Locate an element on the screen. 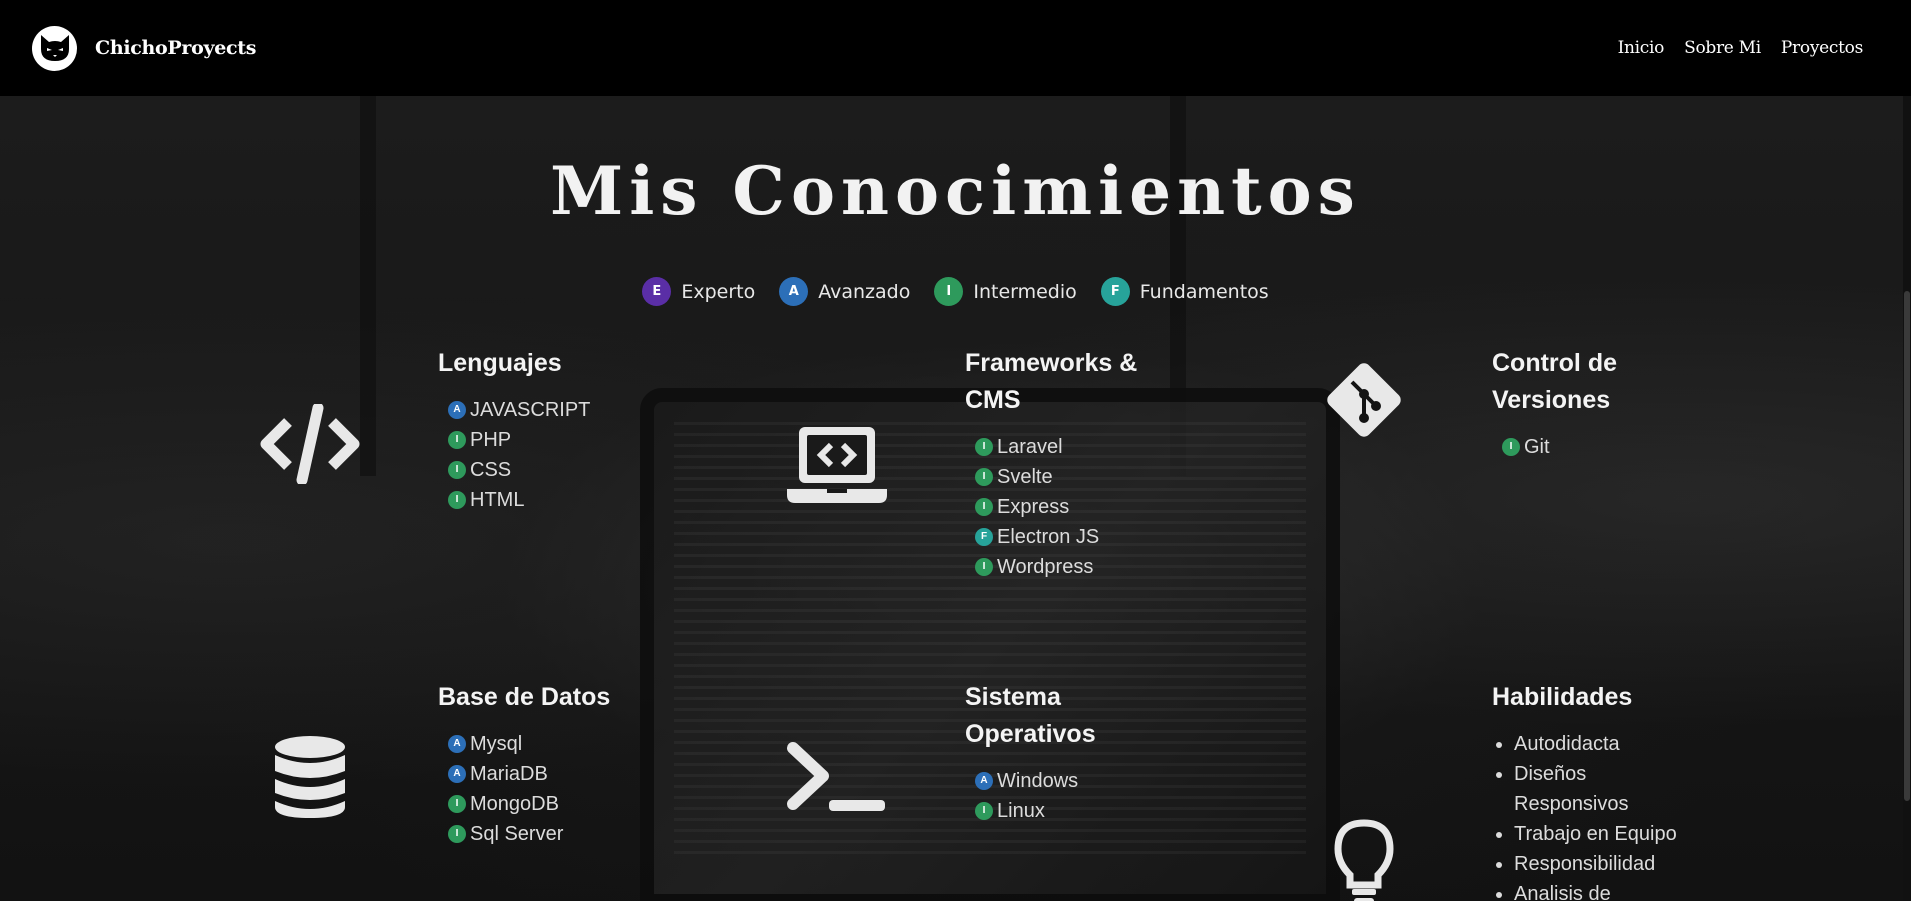 The width and height of the screenshot is (1911, 901). category-lenguajes: Lenguajes A JAVASCRIPT I PHP I CSS I HTML is located at coordinates (465, 460).